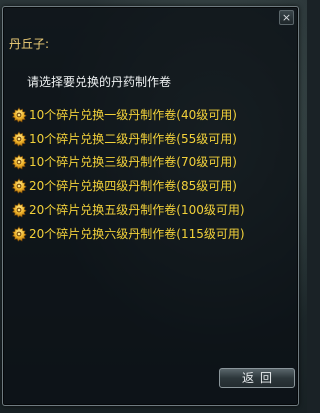  What do you see at coordinates (286, 17) in the screenshot?
I see `close-button: ×` at bounding box center [286, 17].